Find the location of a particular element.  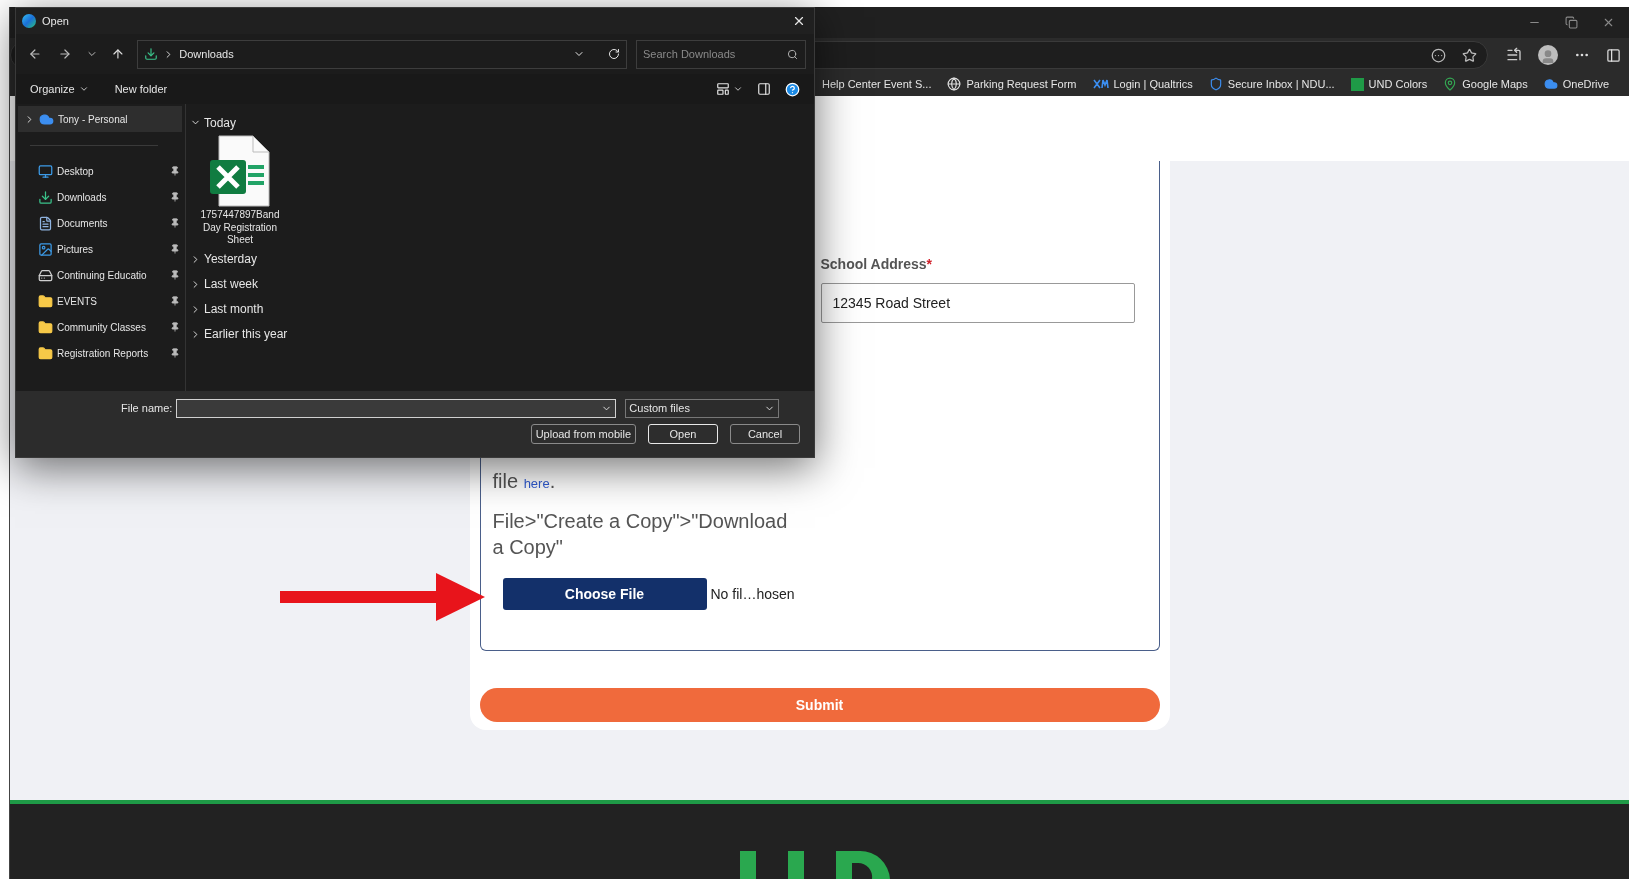

dialog-button: Open is located at coordinates (683, 434).